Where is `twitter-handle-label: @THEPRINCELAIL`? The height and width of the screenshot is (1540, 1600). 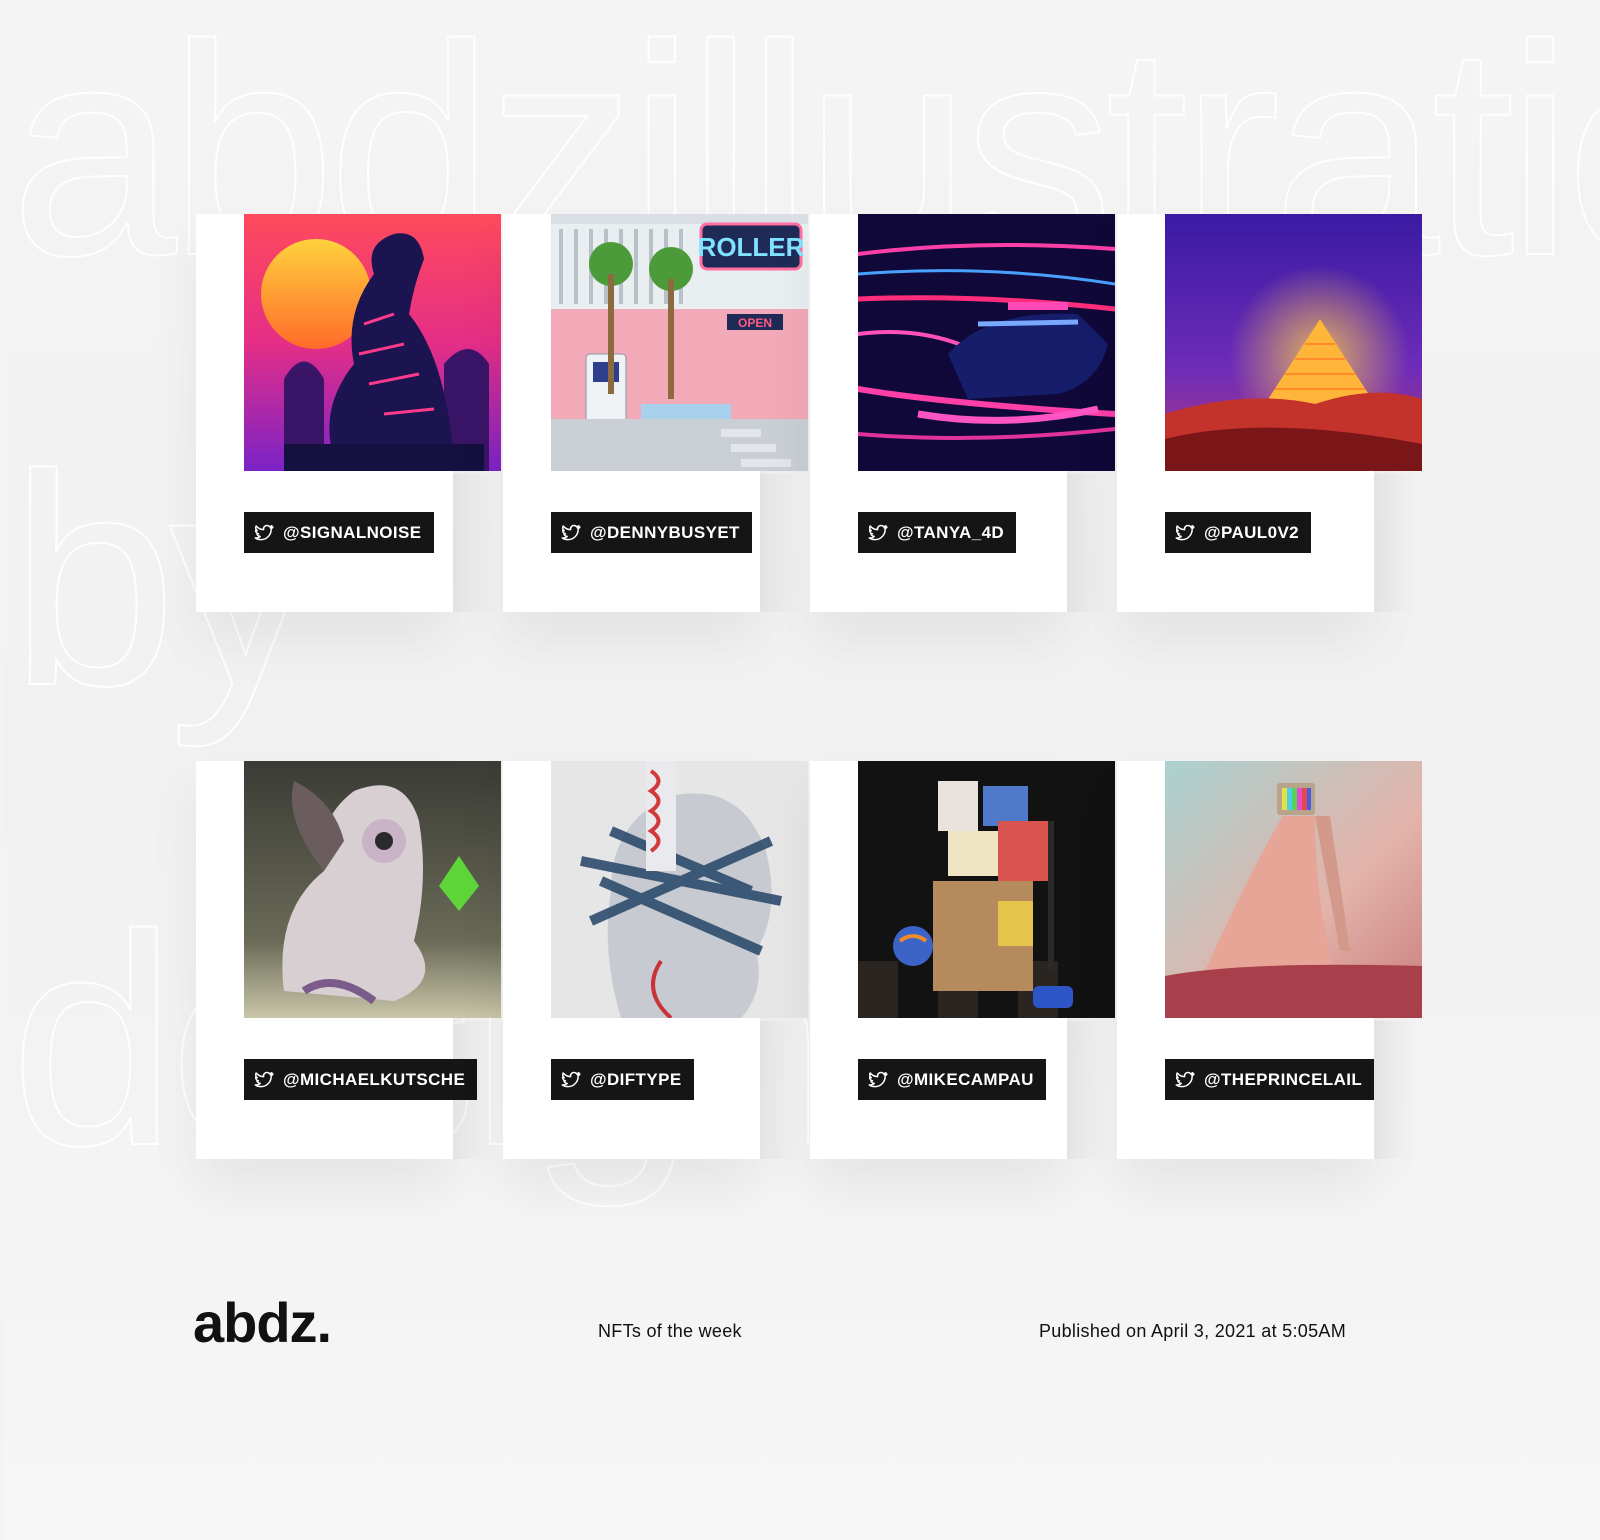 twitter-handle-label: @THEPRINCELAIL is located at coordinates (1283, 1079).